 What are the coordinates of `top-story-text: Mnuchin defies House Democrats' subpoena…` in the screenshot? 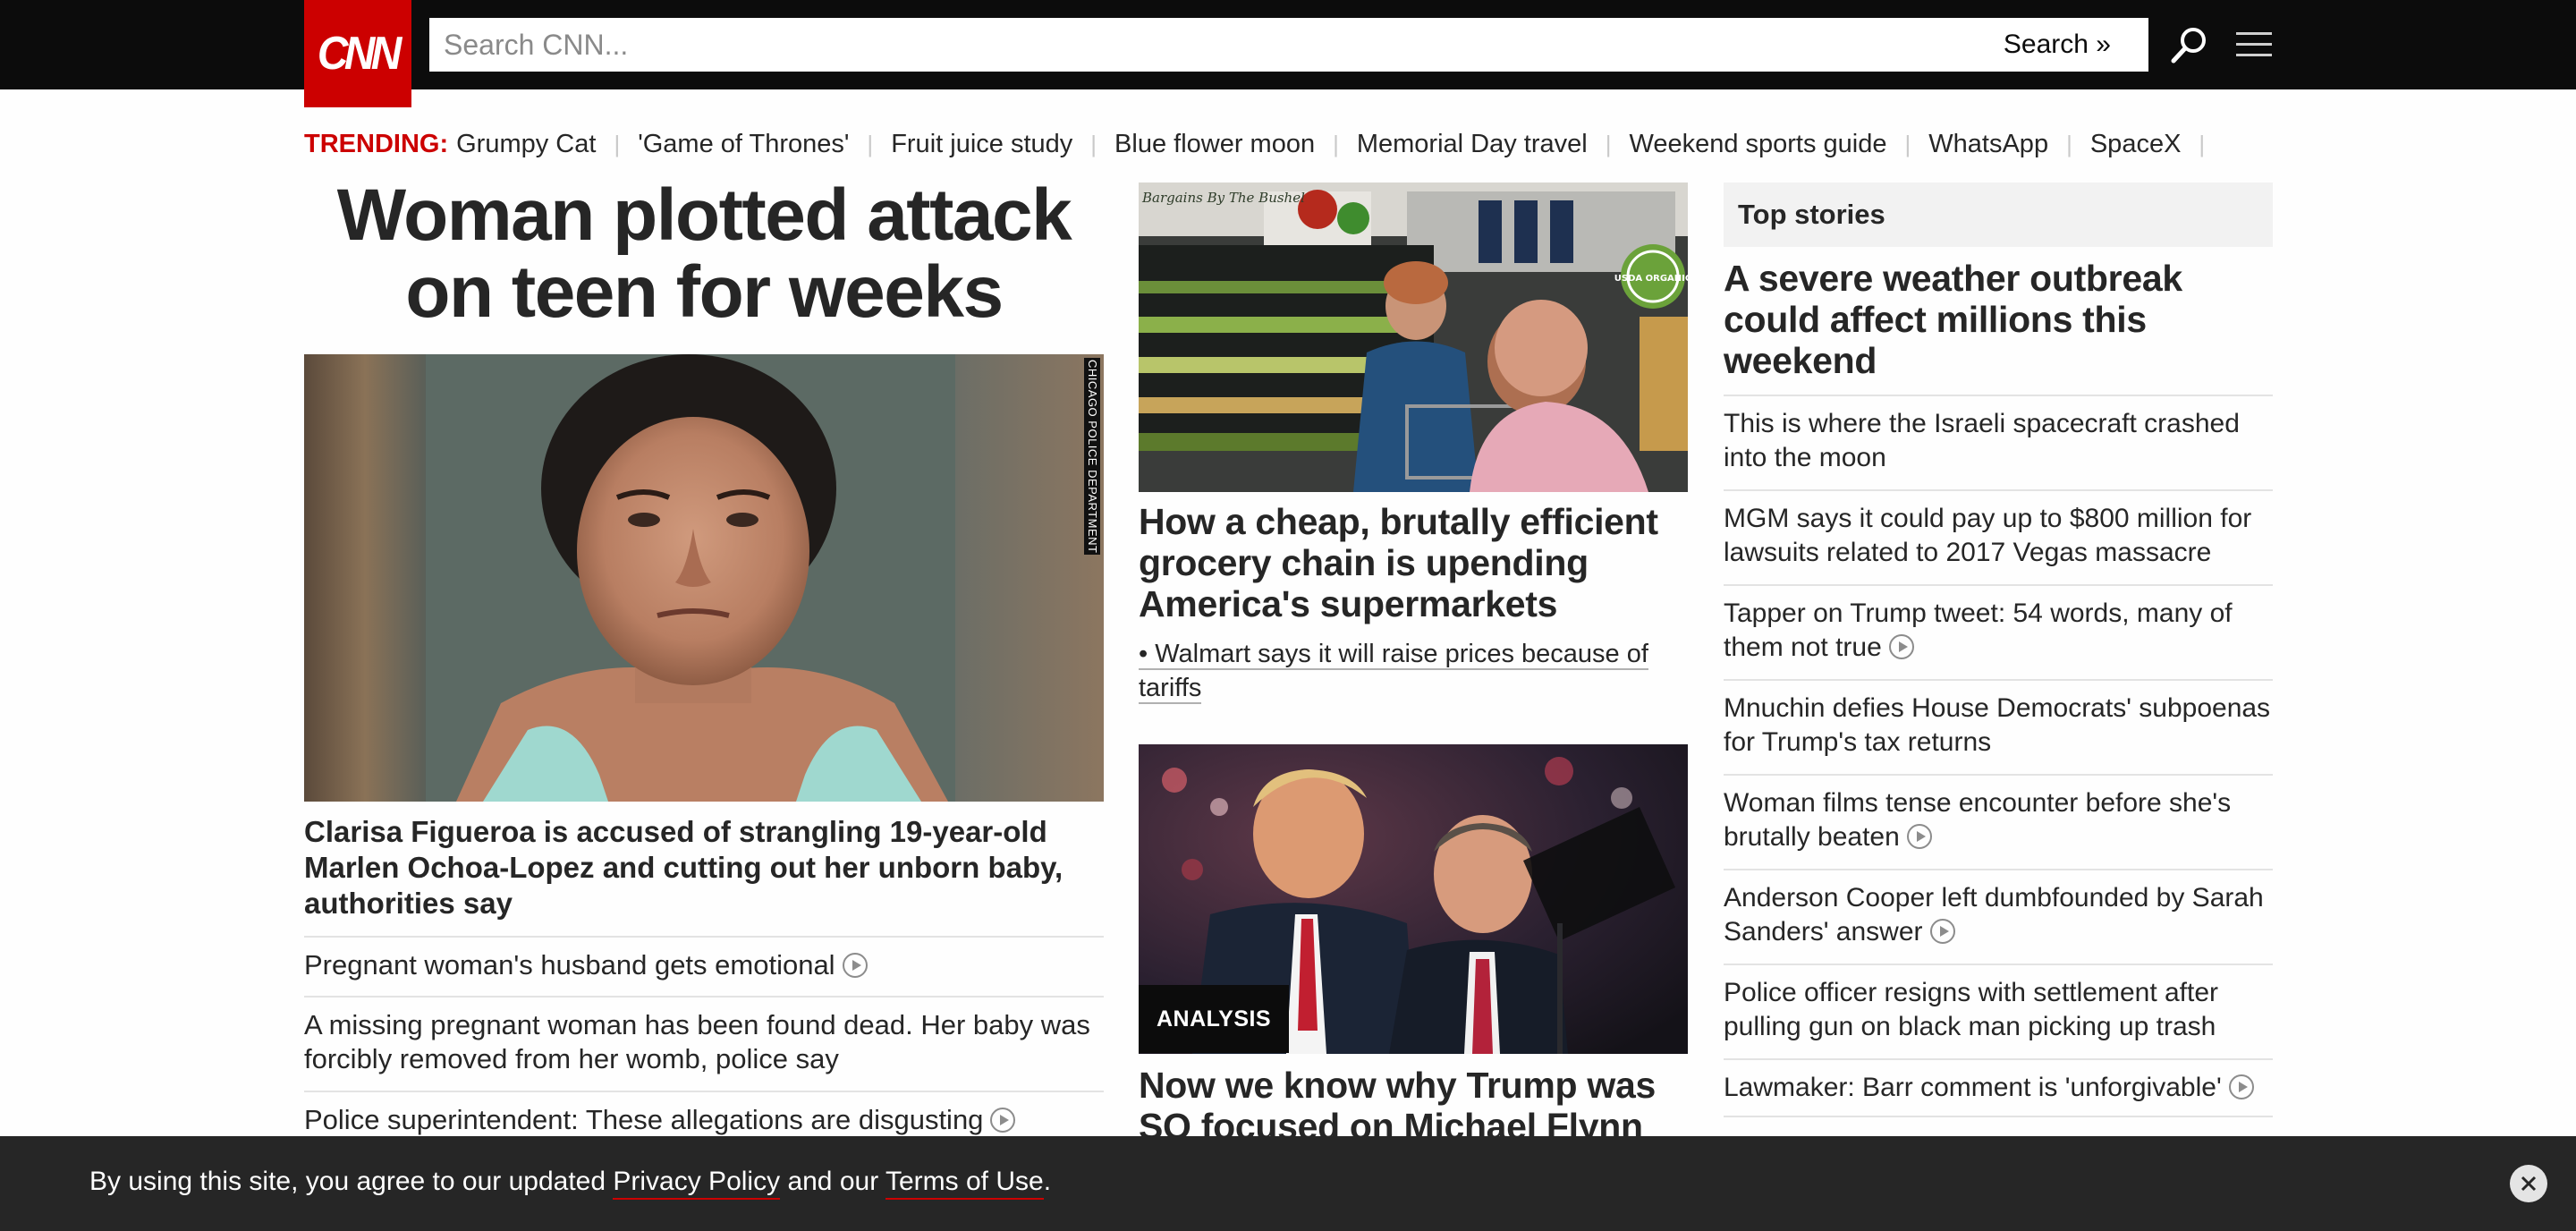 It's located at (1997, 725).